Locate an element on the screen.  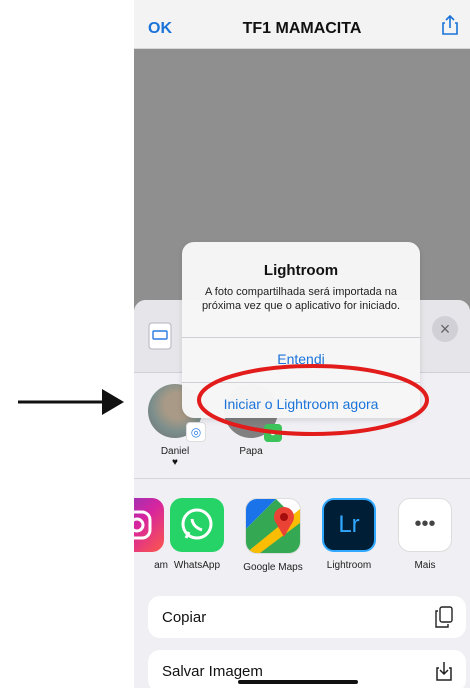
more-icon: ••• is located at coordinates (425, 525).